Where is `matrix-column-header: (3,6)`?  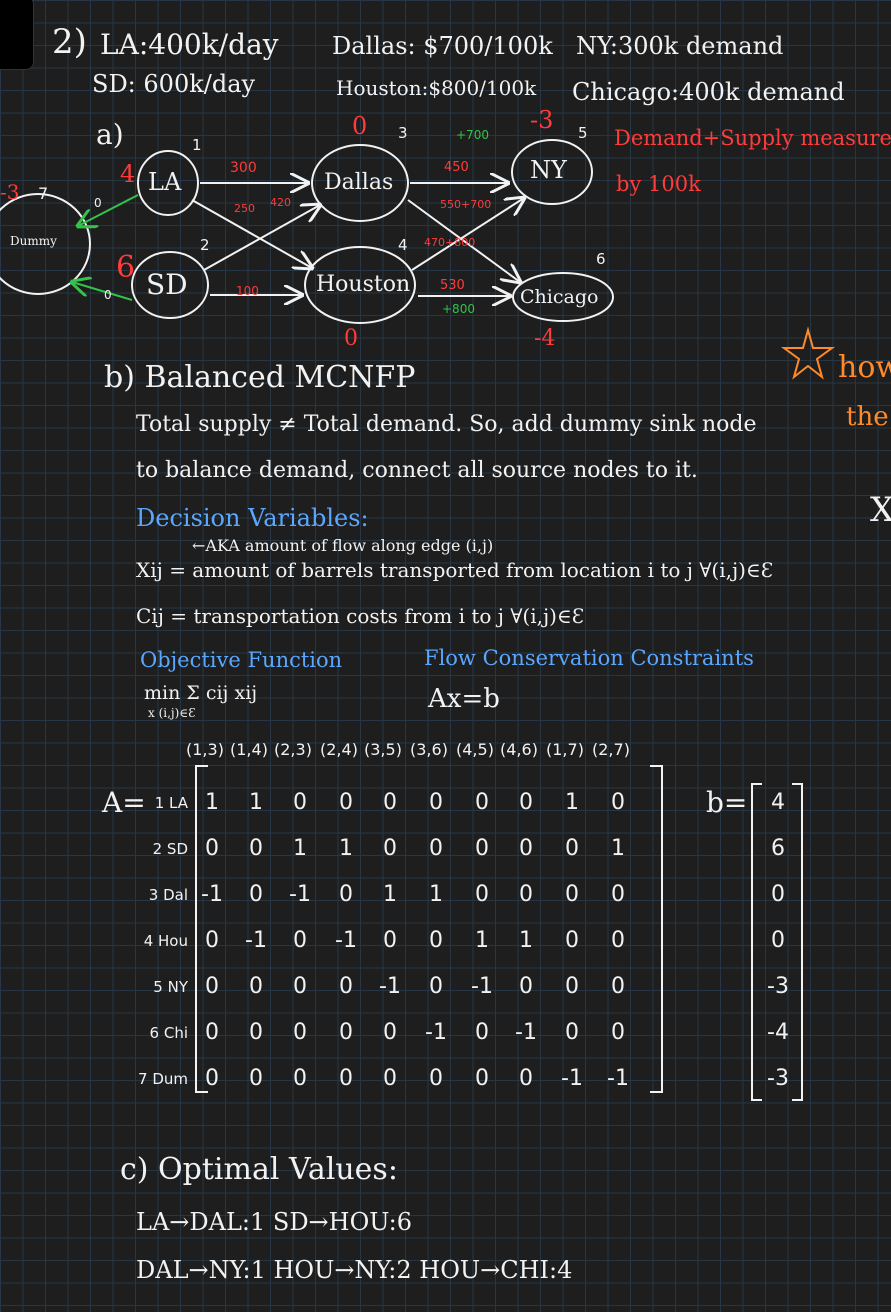
matrix-column-header: (3,6) is located at coordinates (429, 749).